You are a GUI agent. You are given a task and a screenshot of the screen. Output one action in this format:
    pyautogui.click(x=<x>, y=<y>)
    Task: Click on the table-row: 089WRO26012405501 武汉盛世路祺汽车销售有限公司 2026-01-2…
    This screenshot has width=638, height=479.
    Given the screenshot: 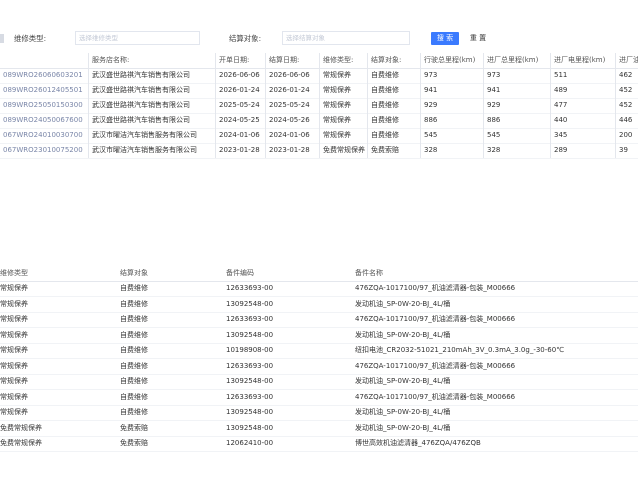 What is the action you would take?
    pyautogui.click(x=319, y=91)
    